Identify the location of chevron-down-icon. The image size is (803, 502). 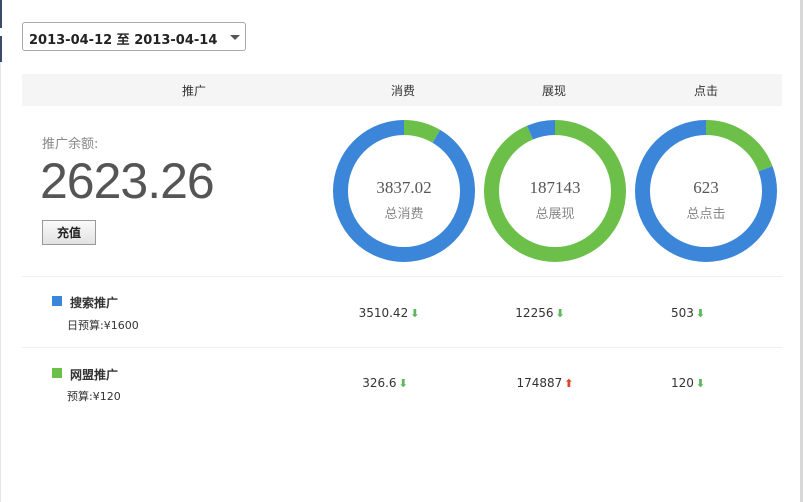
(235, 37).